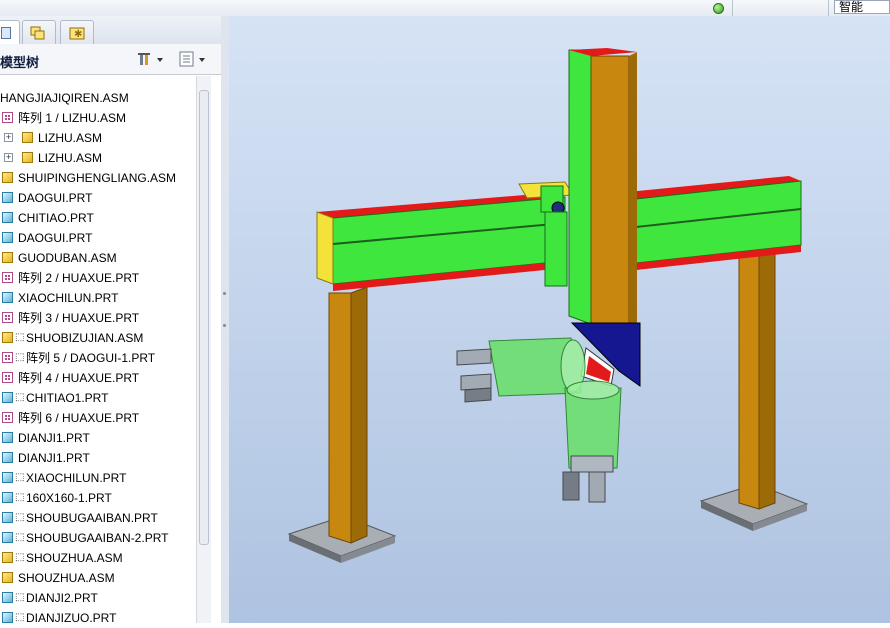 The height and width of the screenshot is (628, 890). Describe the element at coordinates (85, 338) in the screenshot. I see `tree-item-label: SHUOBIZUJIAN.ASM` at that location.